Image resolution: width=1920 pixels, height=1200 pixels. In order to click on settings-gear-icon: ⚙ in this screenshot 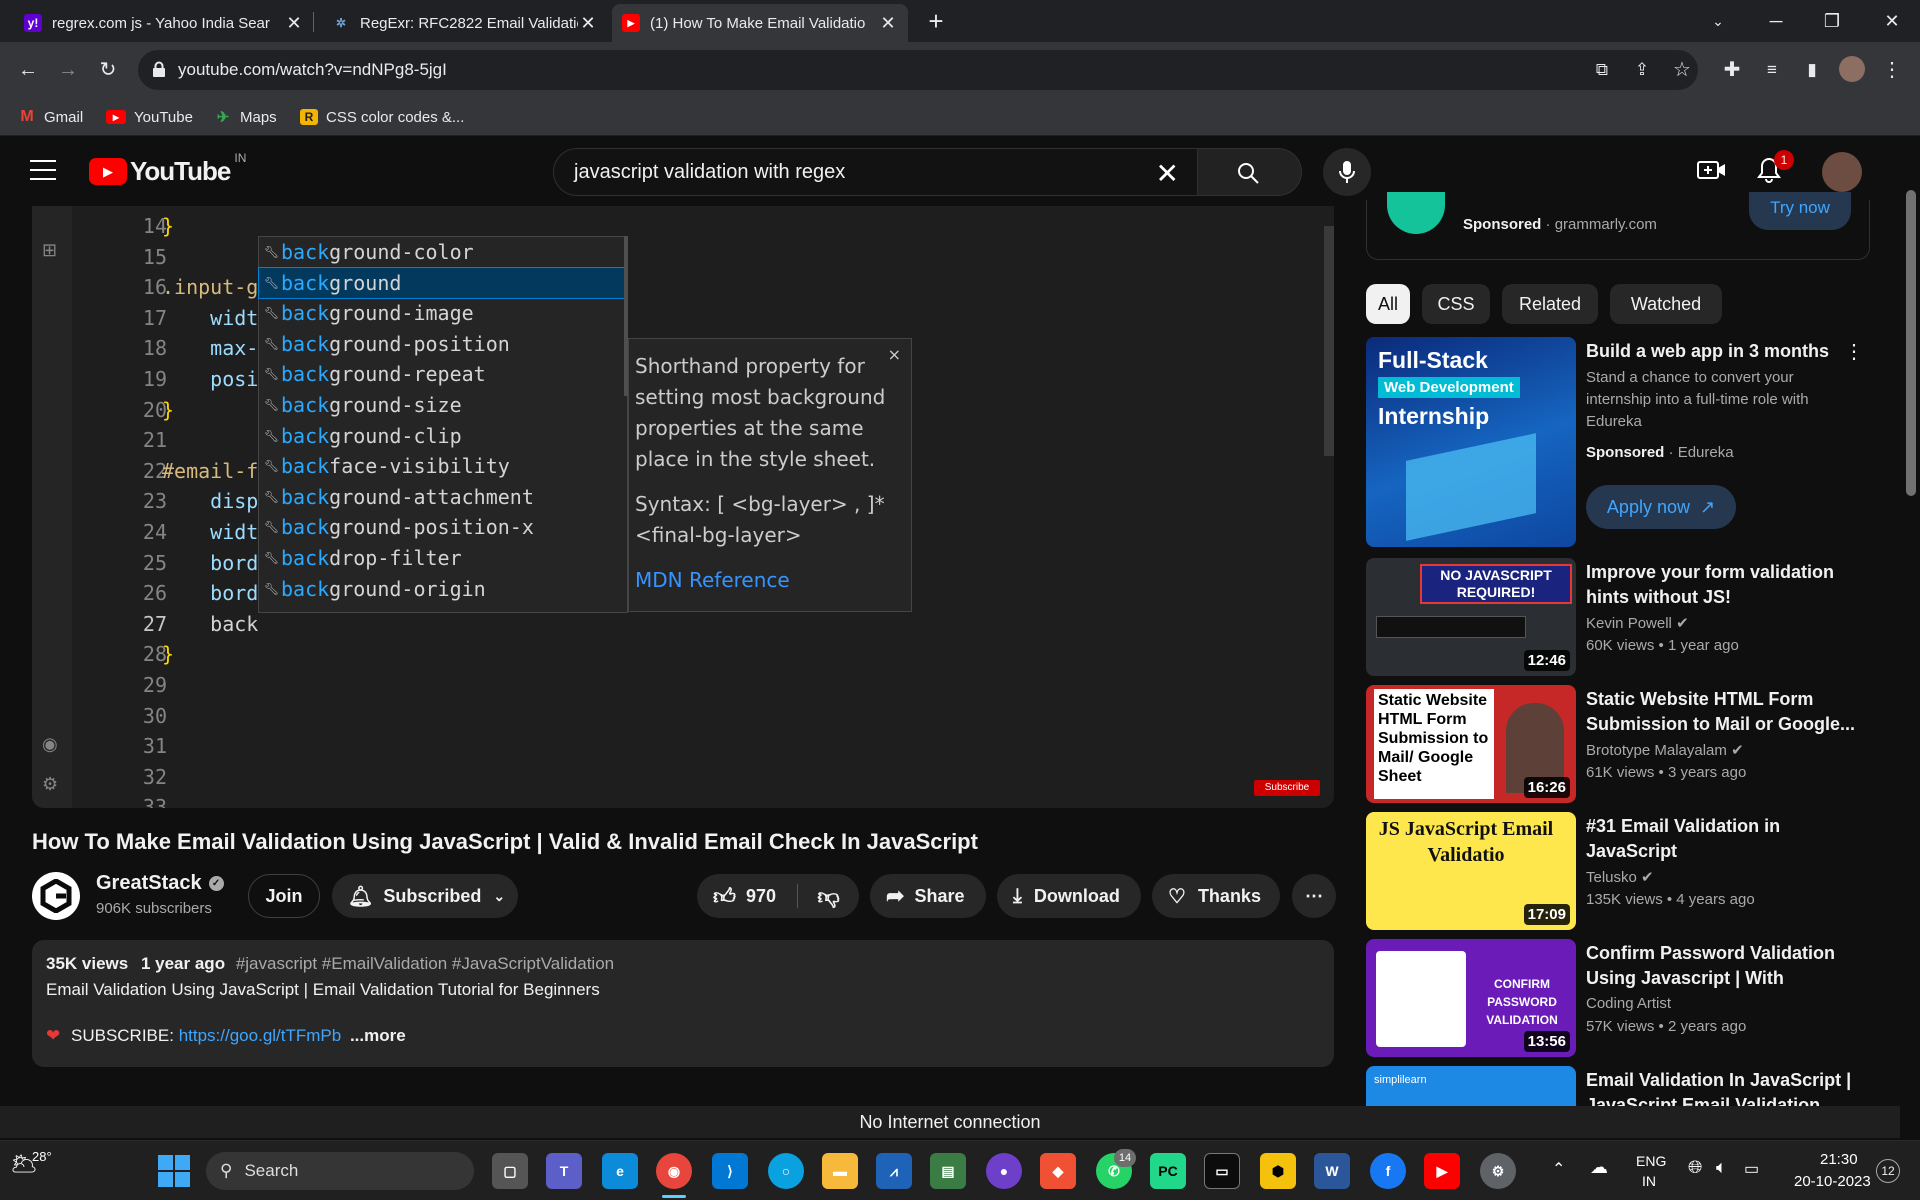, I will do `click(1498, 1171)`.